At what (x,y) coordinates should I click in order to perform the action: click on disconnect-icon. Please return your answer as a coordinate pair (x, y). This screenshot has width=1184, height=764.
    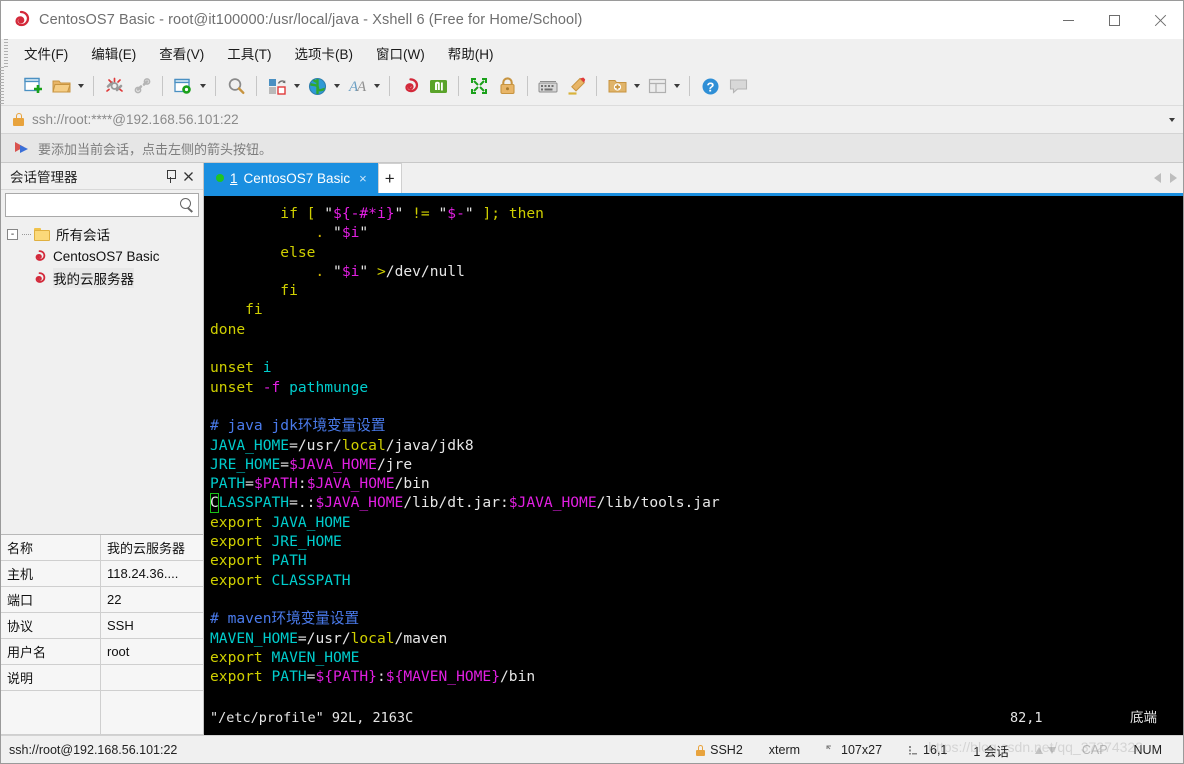
    Looking at the image, I should click on (114, 86).